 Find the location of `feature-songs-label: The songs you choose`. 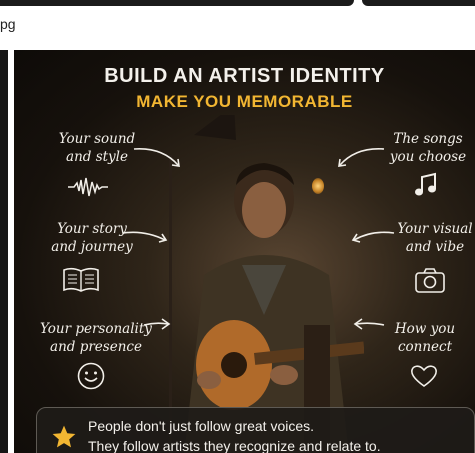

feature-songs-label: The songs you choose is located at coordinates (428, 148).